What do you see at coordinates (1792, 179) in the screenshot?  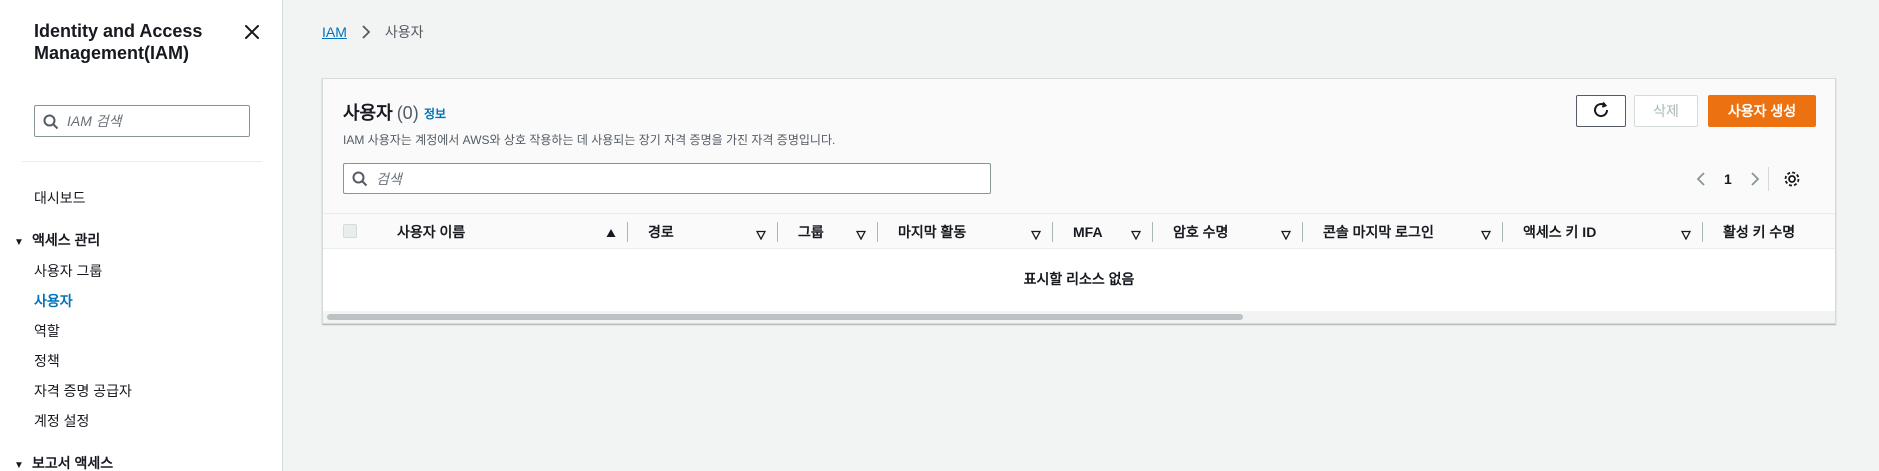 I see `gear-icon` at bounding box center [1792, 179].